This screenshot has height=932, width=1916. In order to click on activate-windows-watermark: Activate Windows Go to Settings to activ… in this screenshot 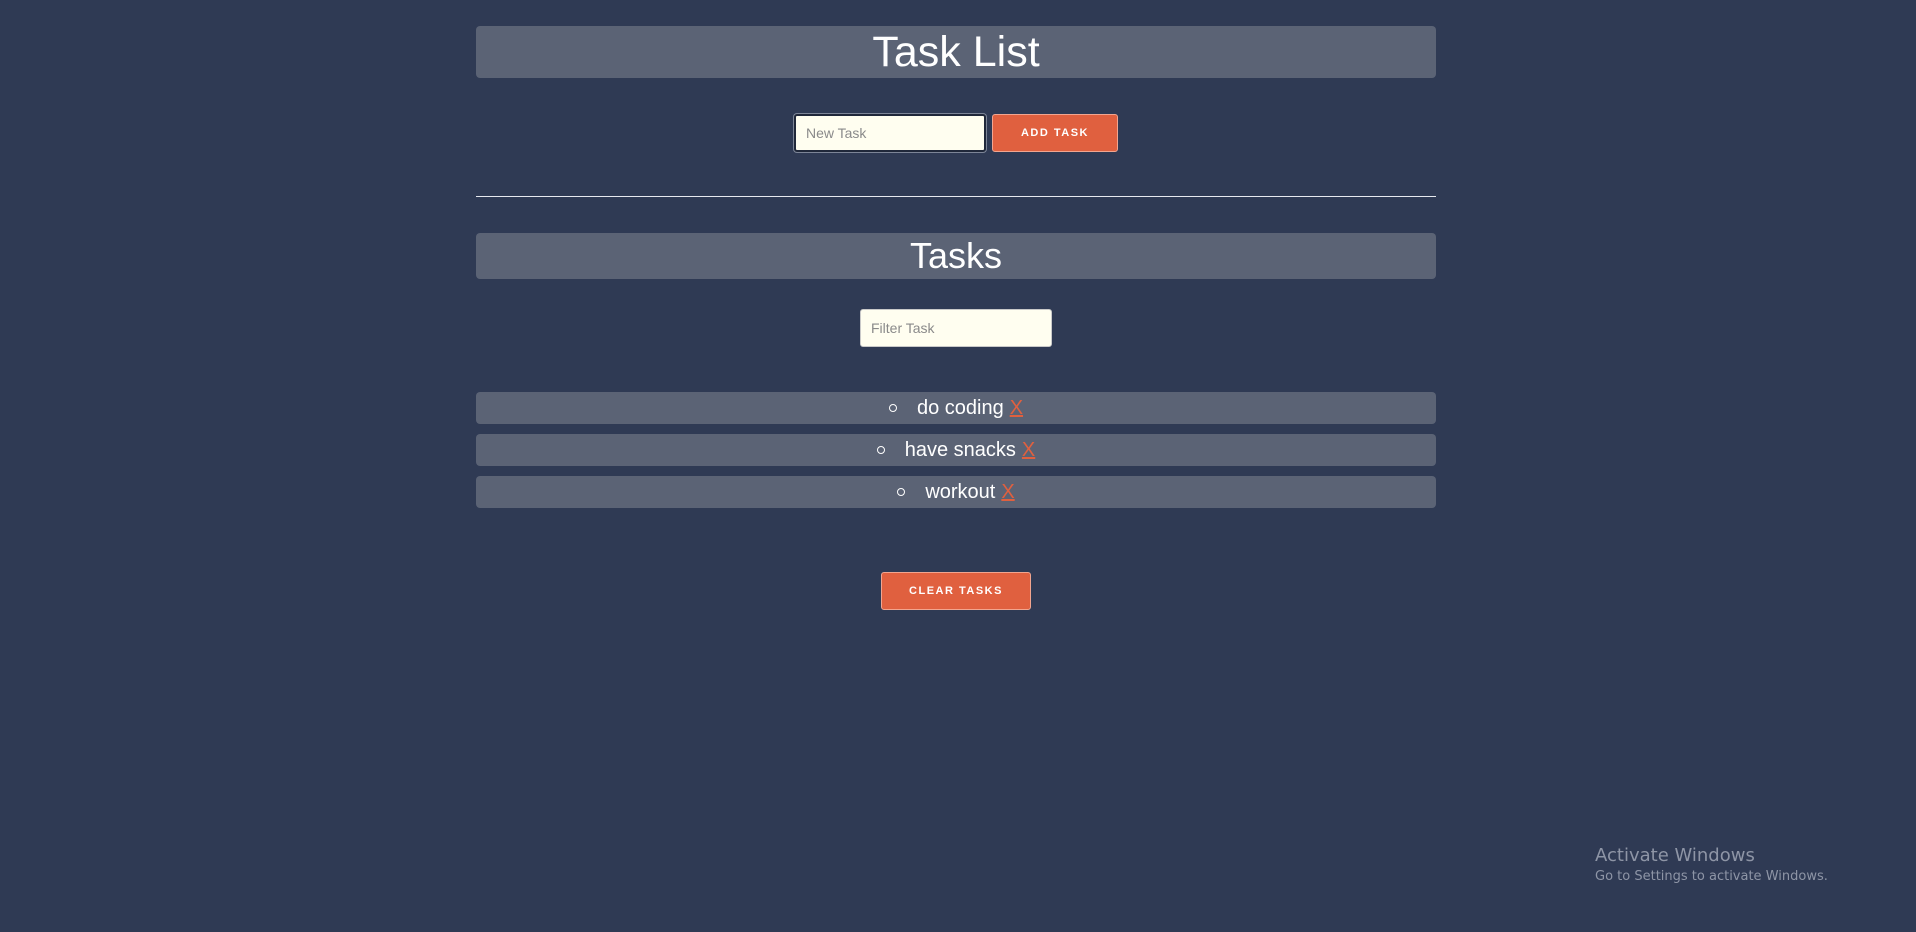, I will do `click(1711, 865)`.